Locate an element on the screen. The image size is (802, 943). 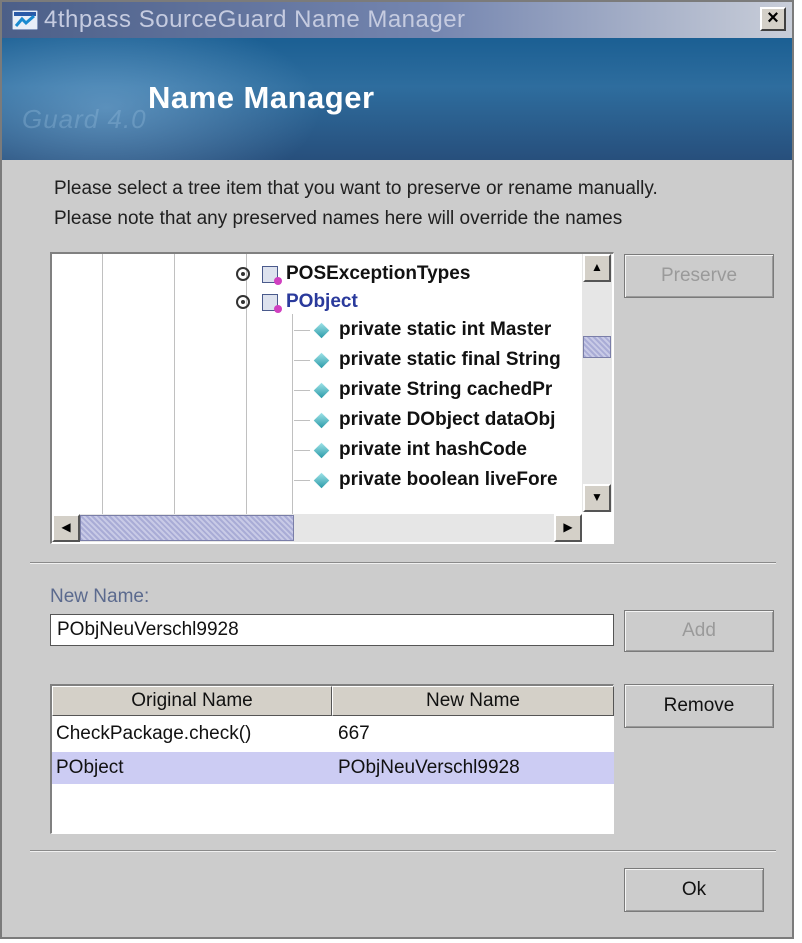
tree-item: private String cachedPr is located at coordinates (423, 390).